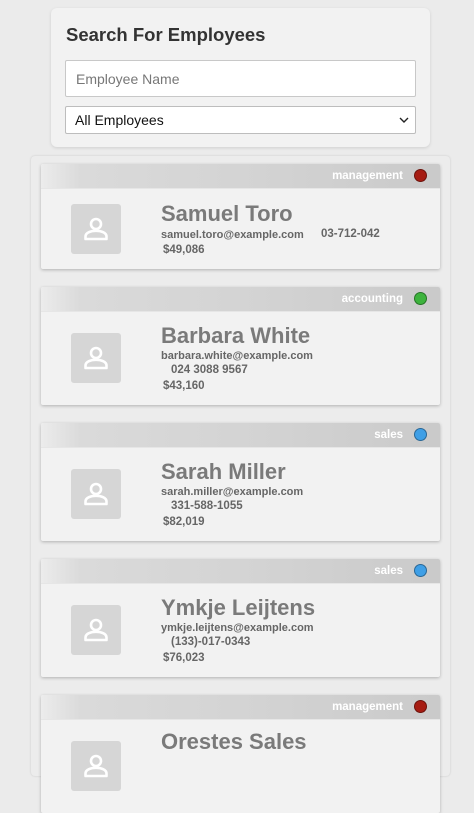 Image resolution: width=474 pixels, height=813 pixels. What do you see at coordinates (209, 370) in the screenshot?
I see `employee-phone: 024 3088 9567` at bounding box center [209, 370].